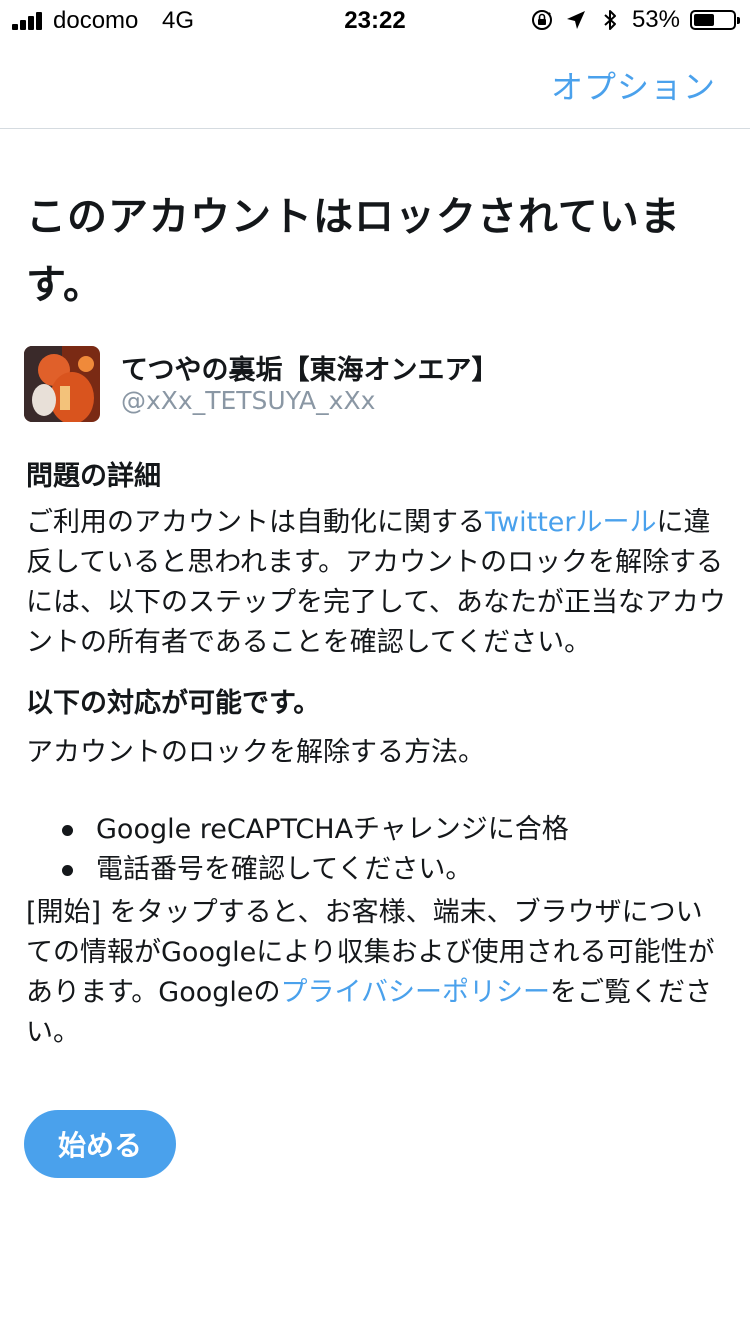 Image resolution: width=750 pixels, height=1334 pixels. What do you see at coordinates (255, 752) in the screenshot?
I see `actions-intro: アカウントのロックを解除する方法。` at bounding box center [255, 752].